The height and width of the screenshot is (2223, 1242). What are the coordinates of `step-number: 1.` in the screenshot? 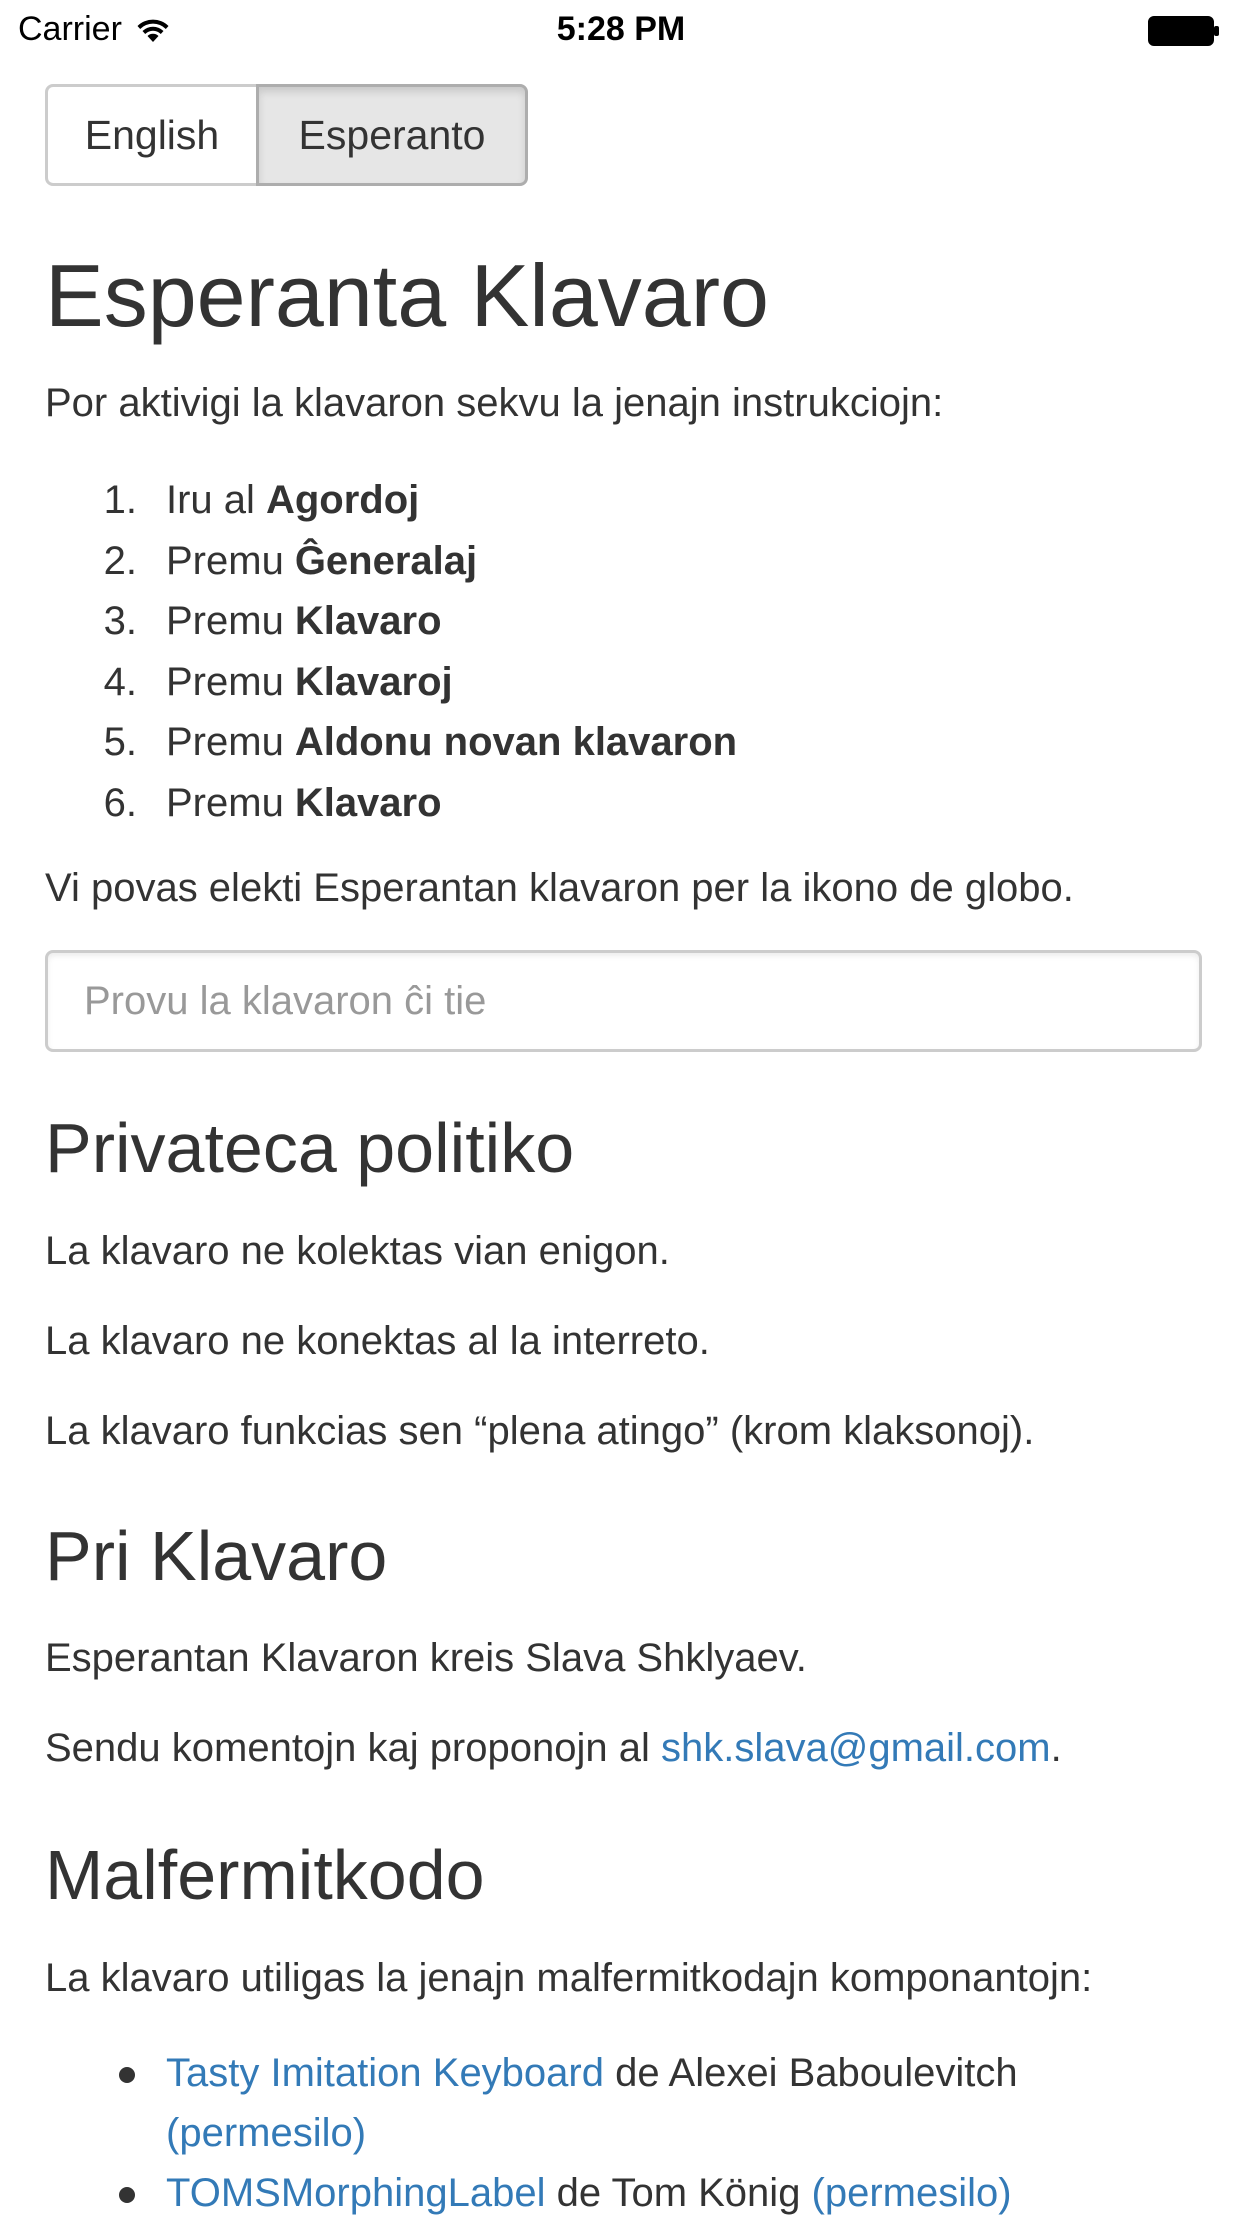 It's located at (120, 500).